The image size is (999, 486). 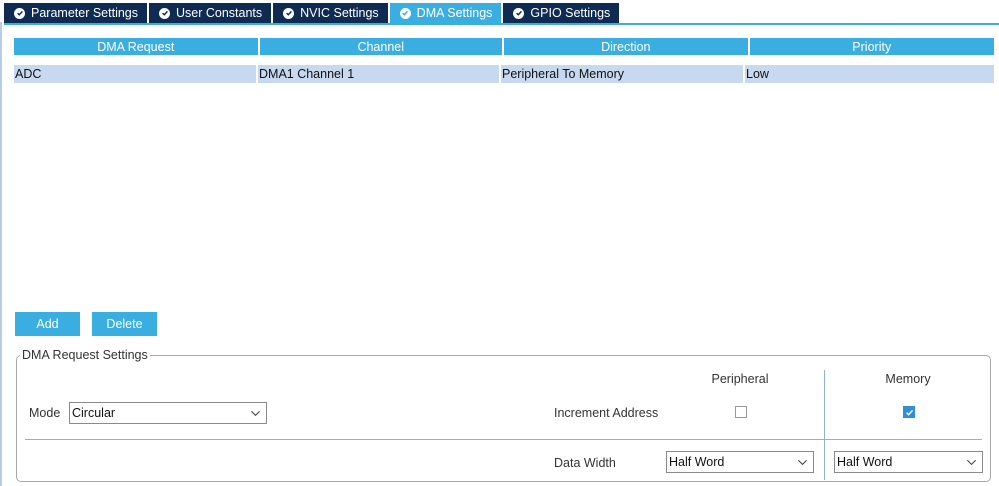 What do you see at coordinates (136, 74) in the screenshot?
I see `cell-dma-request: ADC` at bounding box center [136, 74].